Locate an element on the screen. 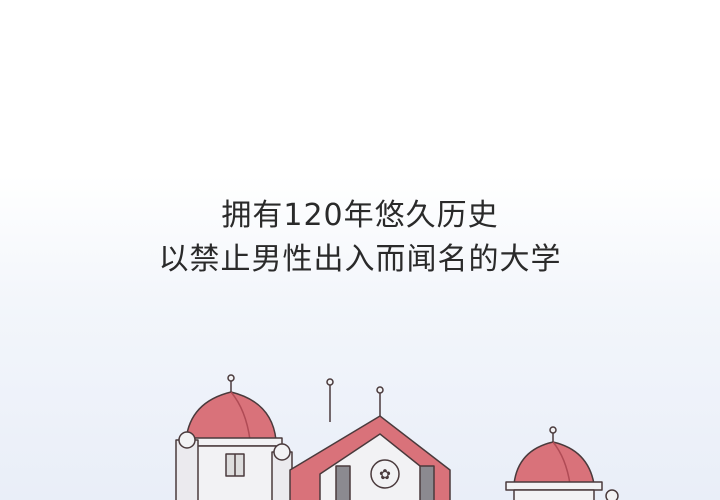 Image resolution: width=720 pixels, height=500 pixels. left-dome is located at coordinates (231, 410).